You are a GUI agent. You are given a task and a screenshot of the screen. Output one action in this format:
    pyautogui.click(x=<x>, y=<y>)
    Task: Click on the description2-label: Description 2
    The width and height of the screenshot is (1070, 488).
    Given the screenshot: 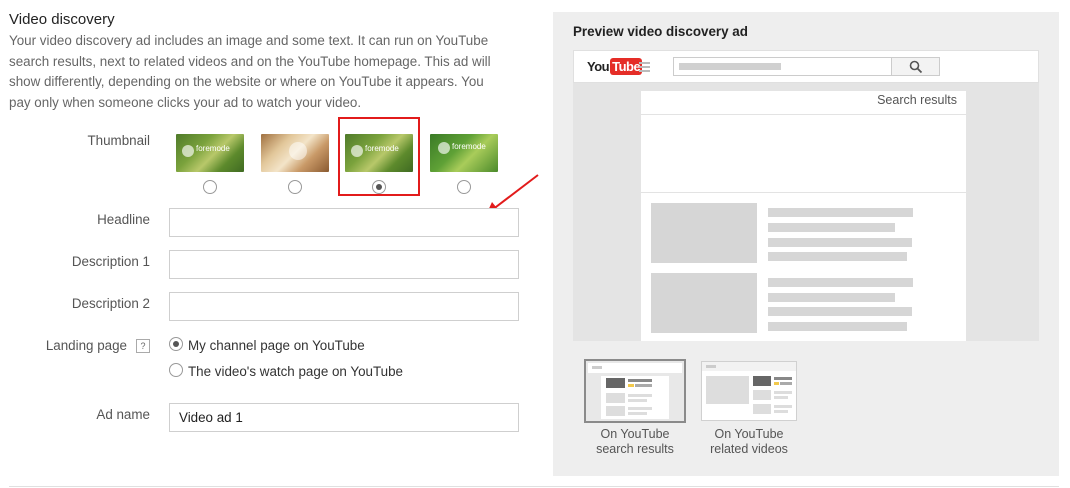 What is the action you would take?
    pyautogui.click(x=110, y=303)
    